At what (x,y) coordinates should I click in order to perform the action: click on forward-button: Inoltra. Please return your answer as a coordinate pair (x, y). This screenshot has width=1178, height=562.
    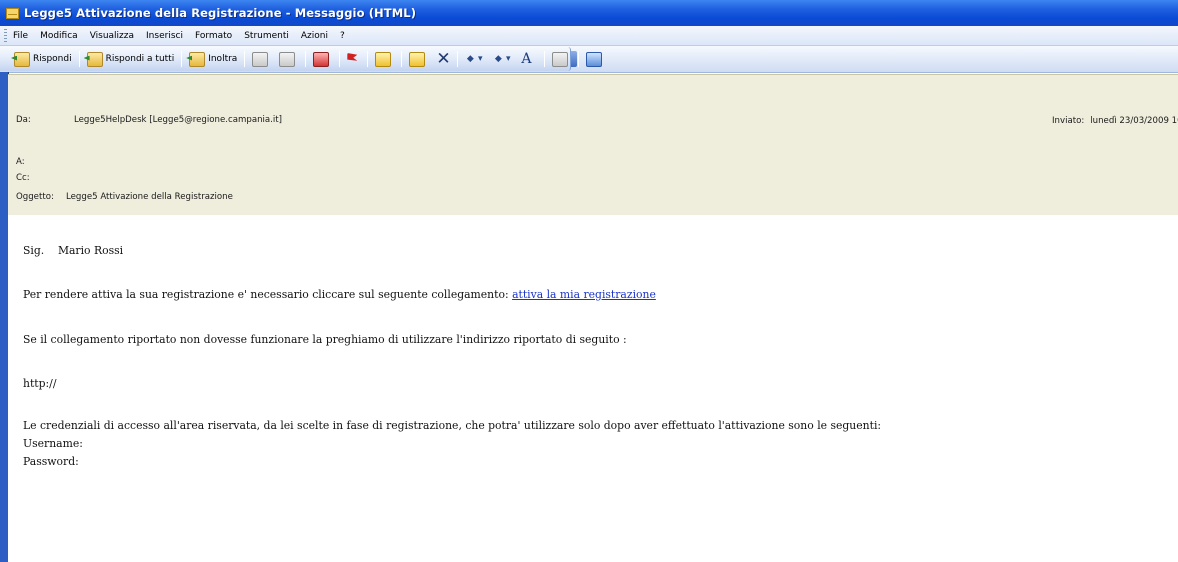
    Looking at the image, I should click on (213, 59).